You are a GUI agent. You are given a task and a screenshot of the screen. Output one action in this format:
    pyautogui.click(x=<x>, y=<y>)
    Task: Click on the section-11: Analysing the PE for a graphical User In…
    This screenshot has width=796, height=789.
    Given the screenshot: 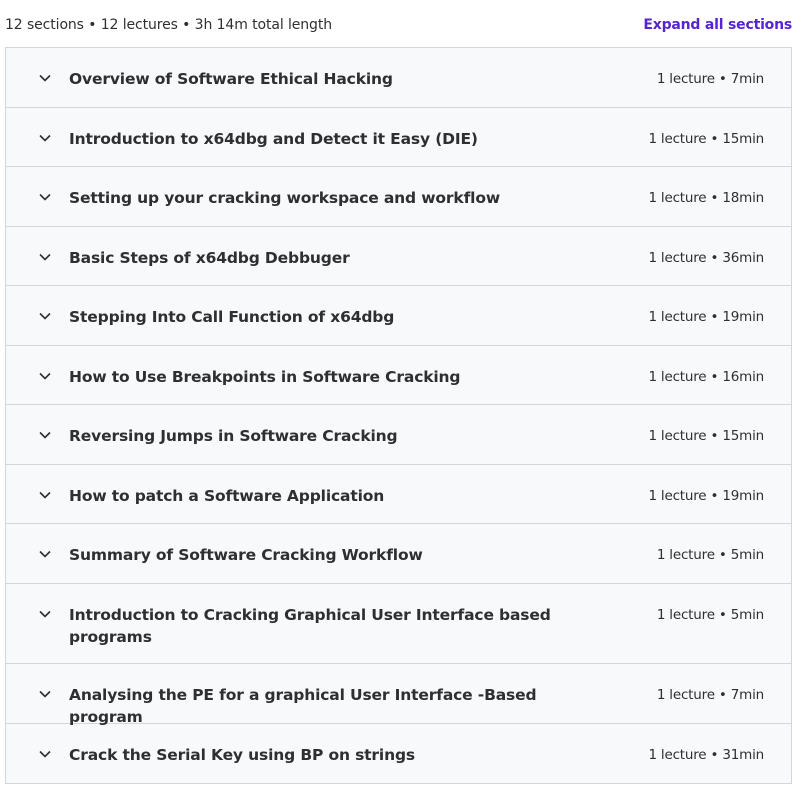 What is the action you would take?
    pyautogui.click(x=398, y=695)
    